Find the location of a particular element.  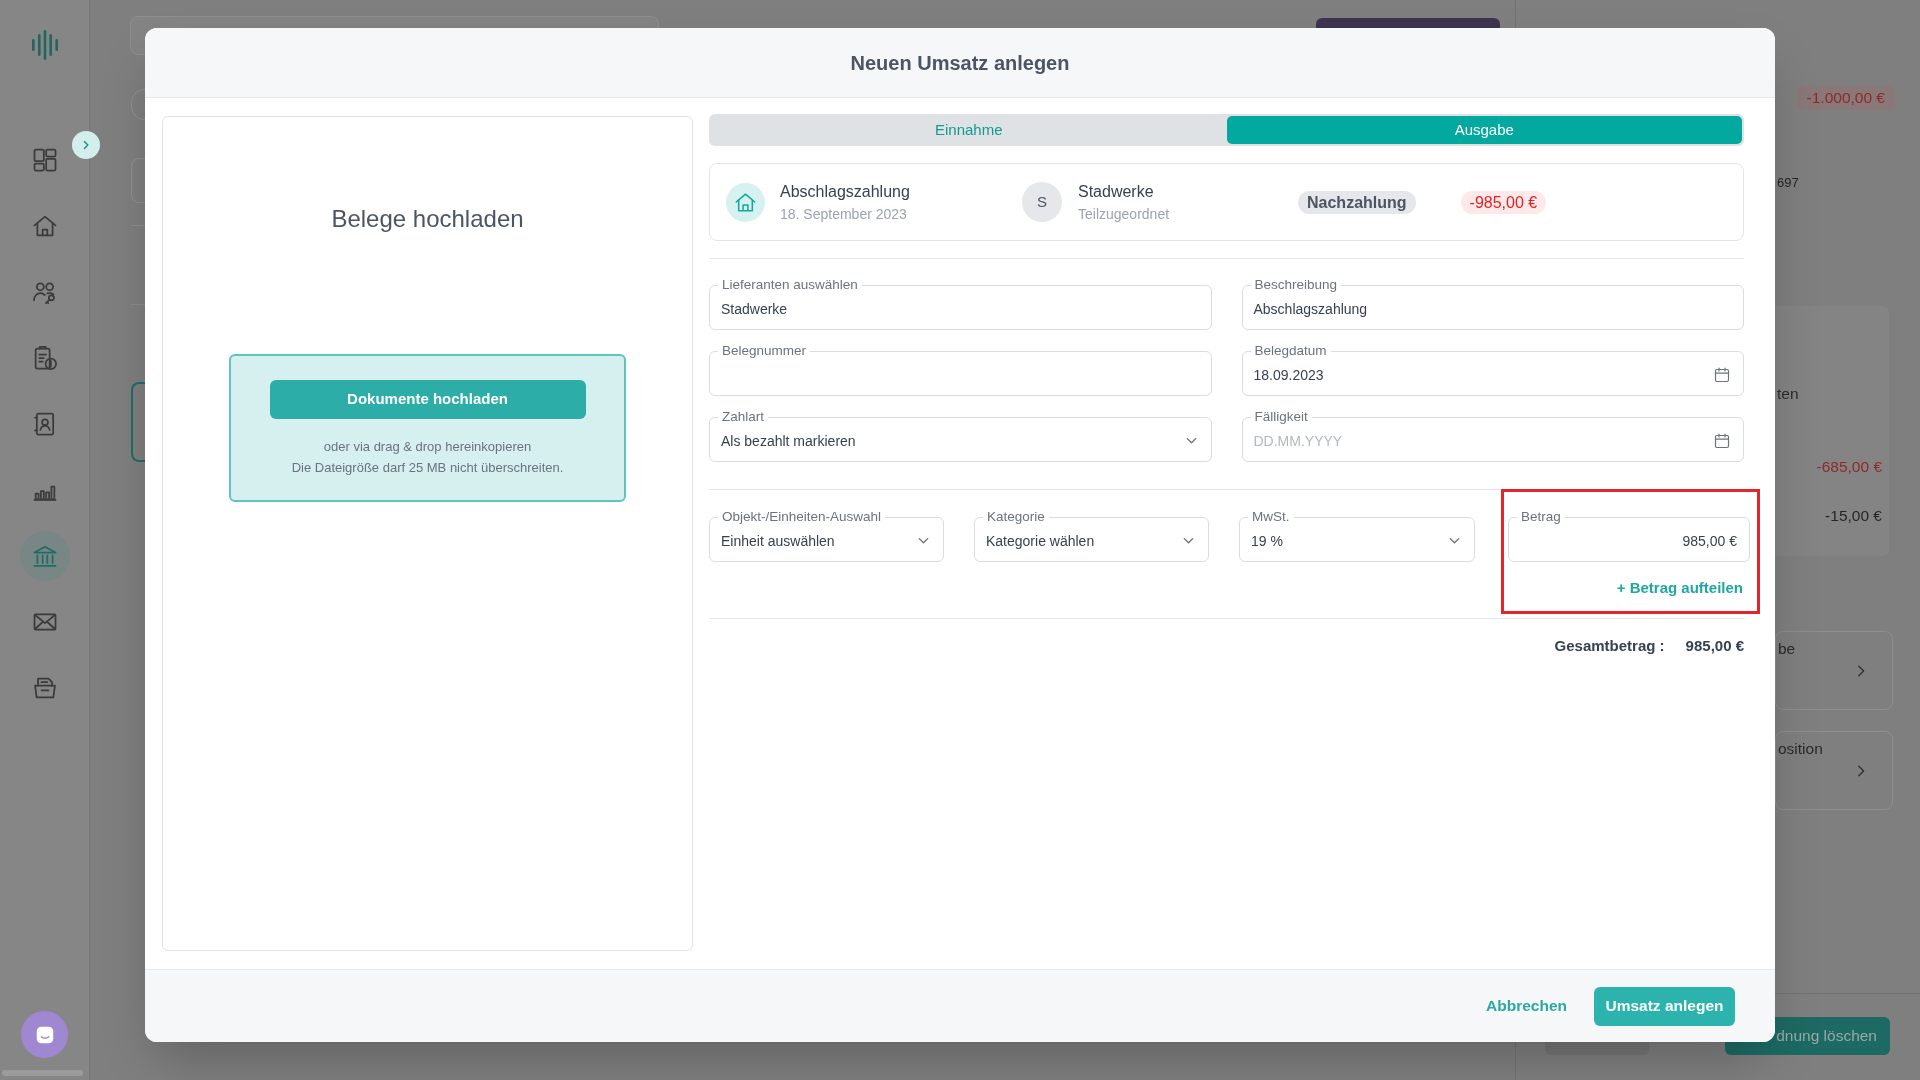

dropdown: Kategorie Kategorie wählen is located at coordinates (1091, 535).